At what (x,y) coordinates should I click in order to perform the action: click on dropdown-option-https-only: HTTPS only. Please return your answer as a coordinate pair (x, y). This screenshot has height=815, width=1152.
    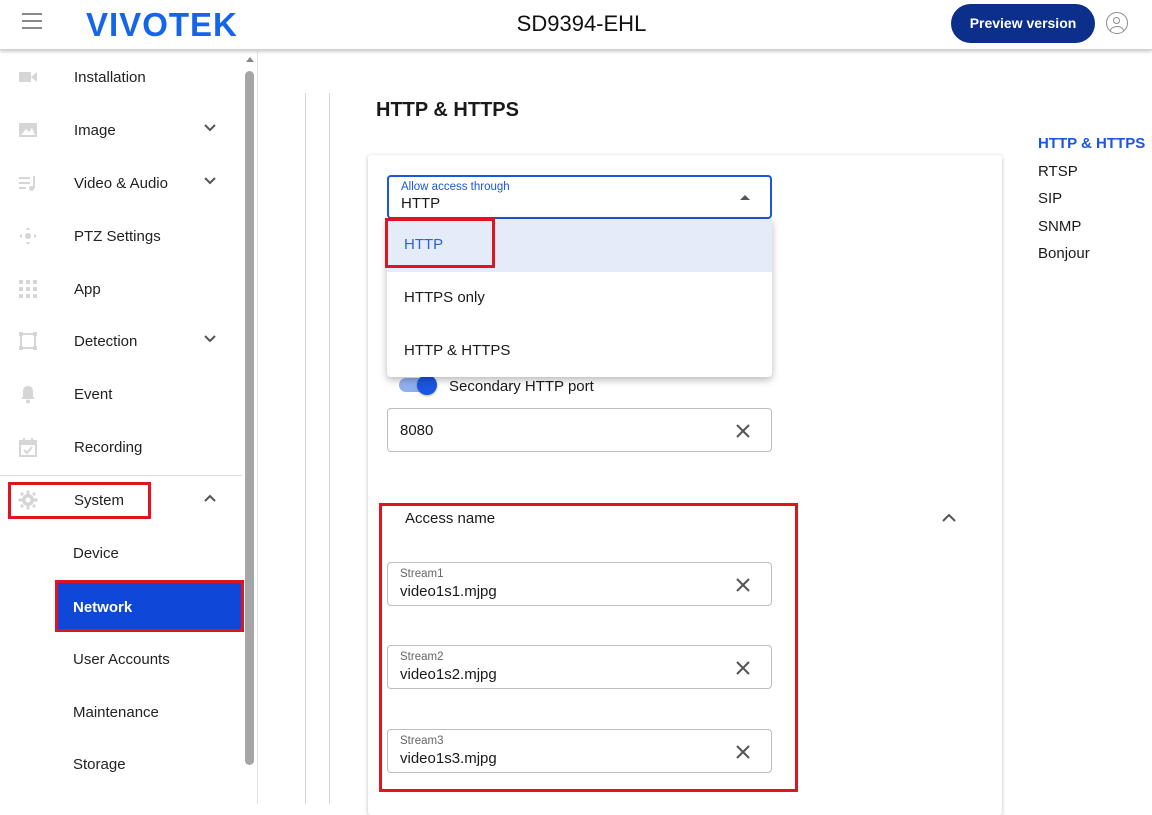
    Looking at the image, I should click on (579, 298).